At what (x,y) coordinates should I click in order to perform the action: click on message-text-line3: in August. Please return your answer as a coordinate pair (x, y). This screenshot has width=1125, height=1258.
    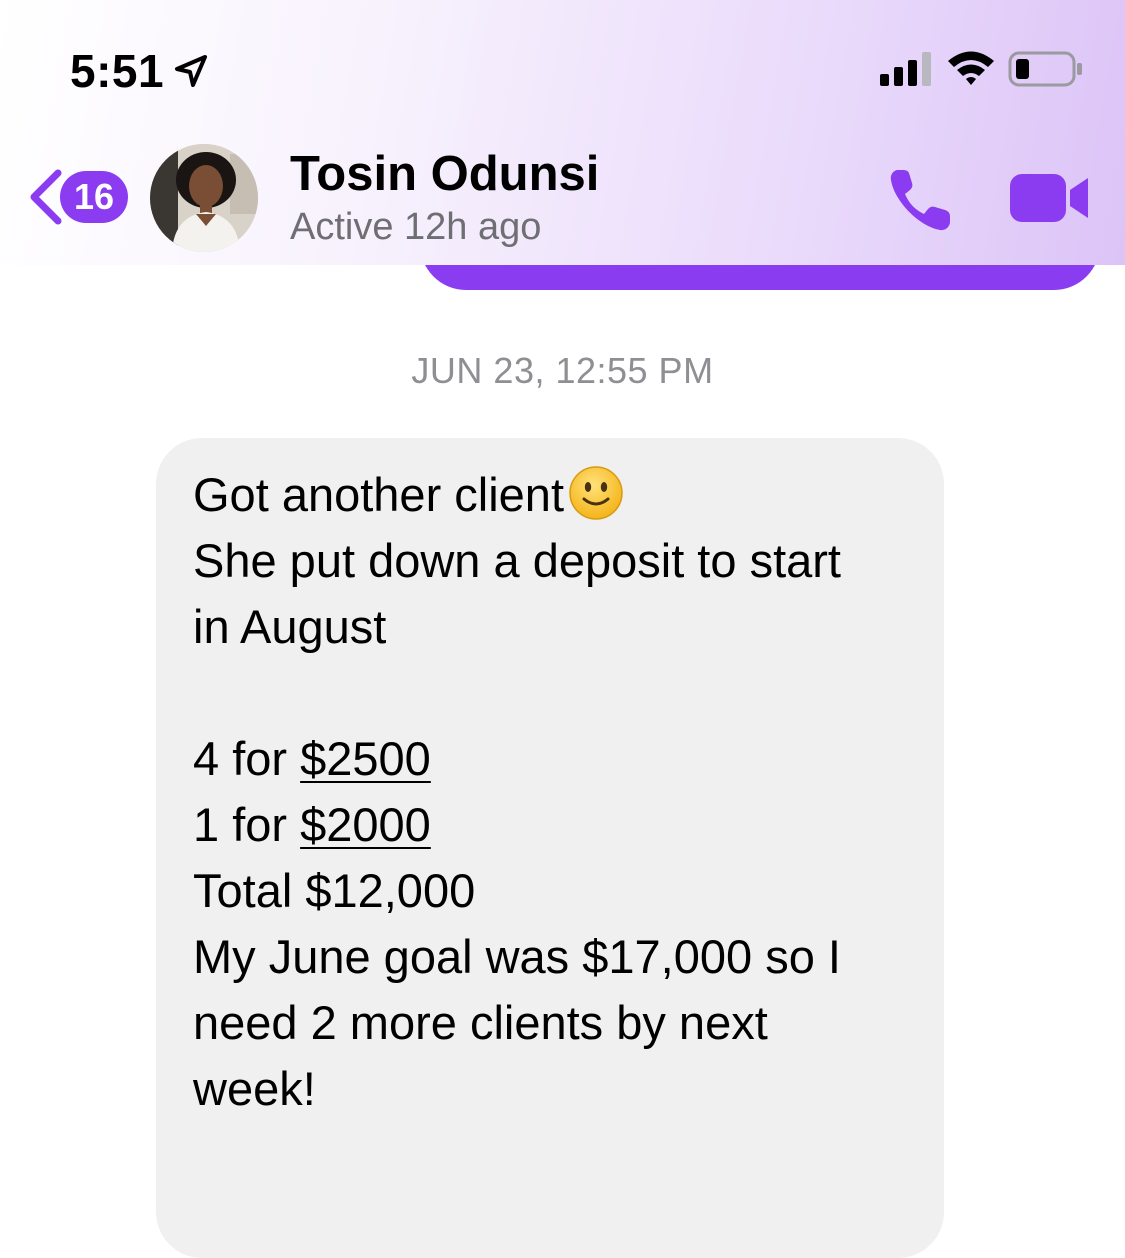
    Looking at the image, I should click on (290, 626).